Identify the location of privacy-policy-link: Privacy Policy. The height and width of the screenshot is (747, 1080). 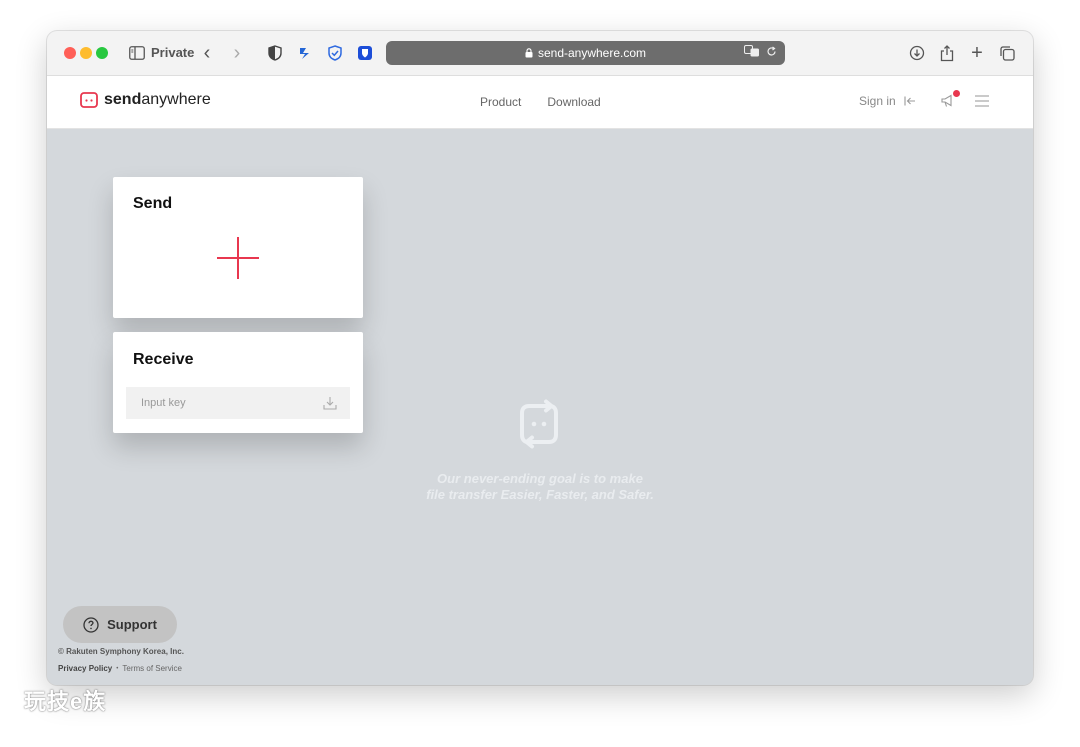
(85, 668).